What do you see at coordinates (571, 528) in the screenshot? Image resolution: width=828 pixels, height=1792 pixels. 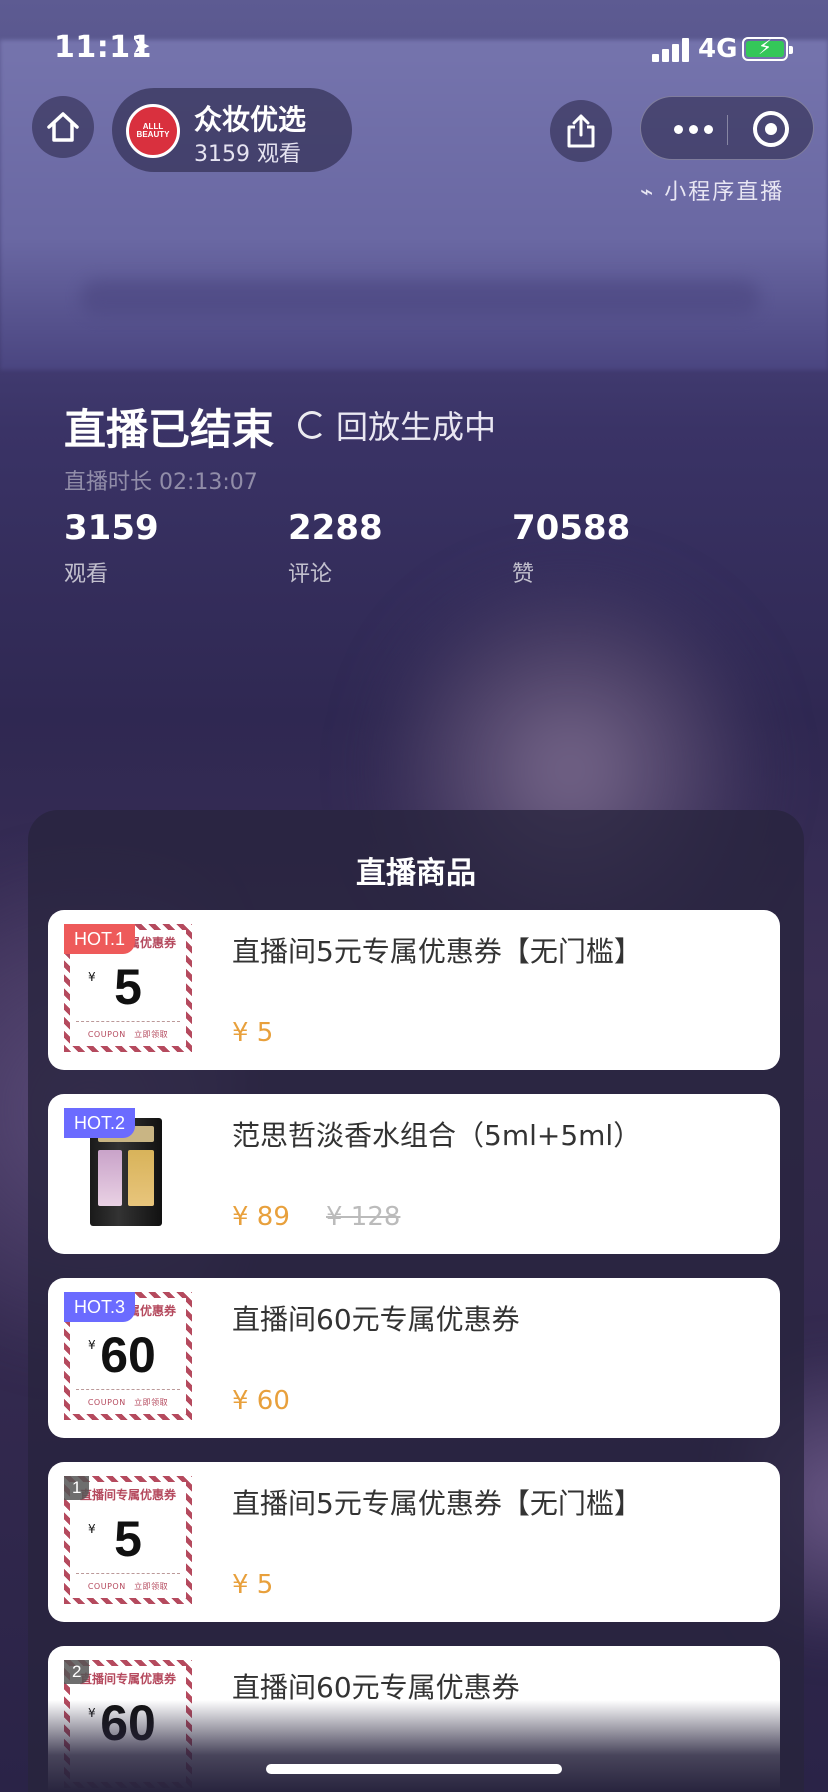 I see `stat-value: 70588` at bounding box center [571, 528].